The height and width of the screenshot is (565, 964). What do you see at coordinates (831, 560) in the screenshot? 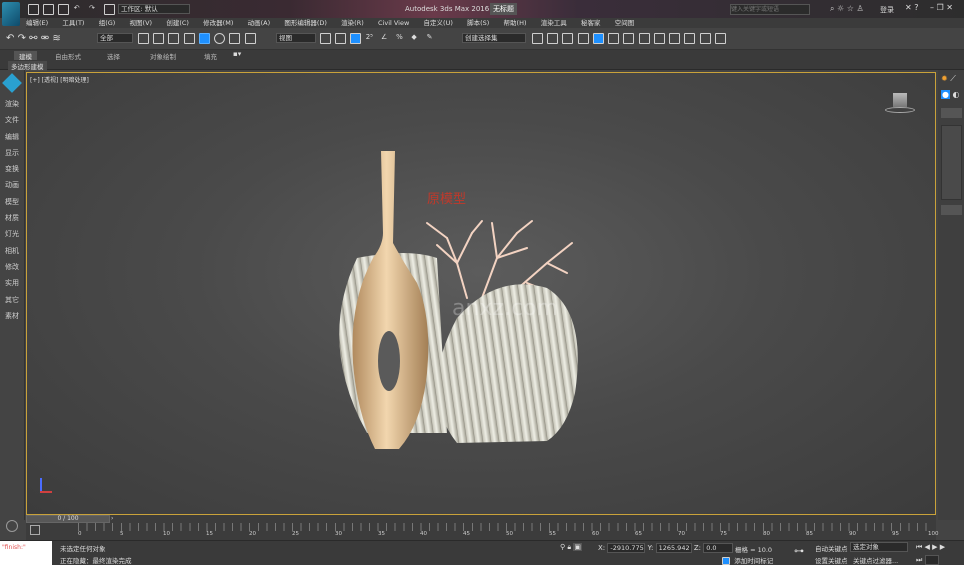
I see `set-key-button: 设置关键点` at bounding box center [831, 560].